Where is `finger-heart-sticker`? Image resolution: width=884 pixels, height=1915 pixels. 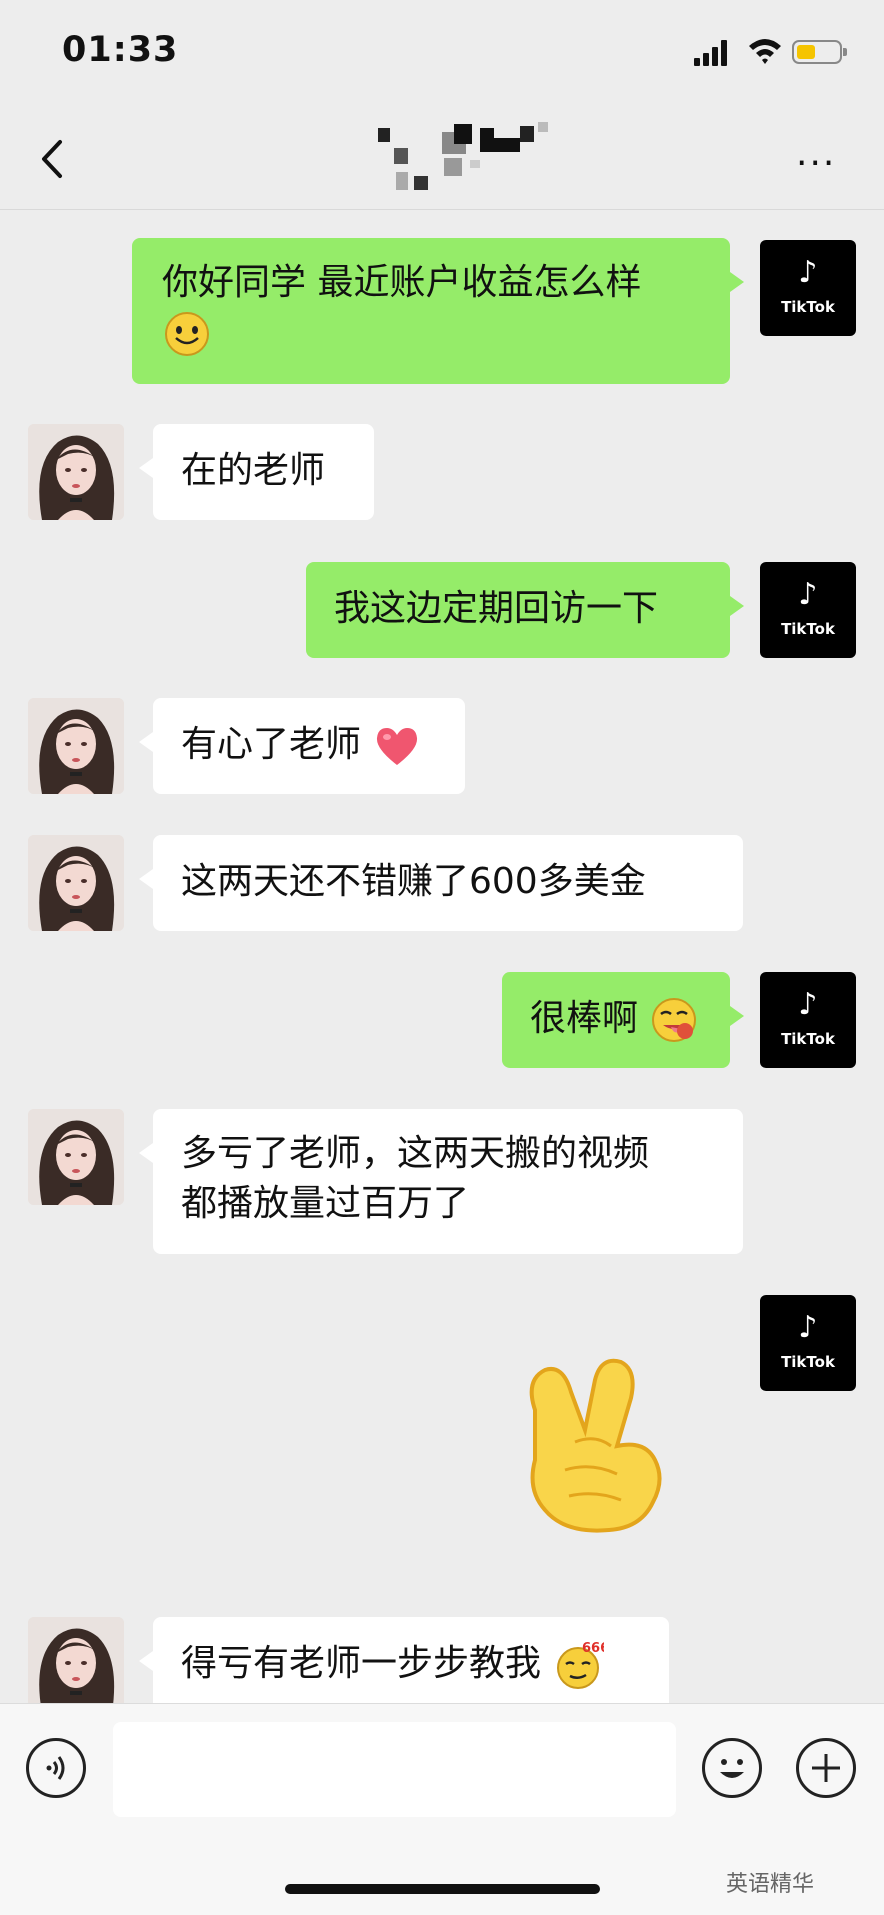
finger-heart-sticker is located at coordinates (595, 1445).